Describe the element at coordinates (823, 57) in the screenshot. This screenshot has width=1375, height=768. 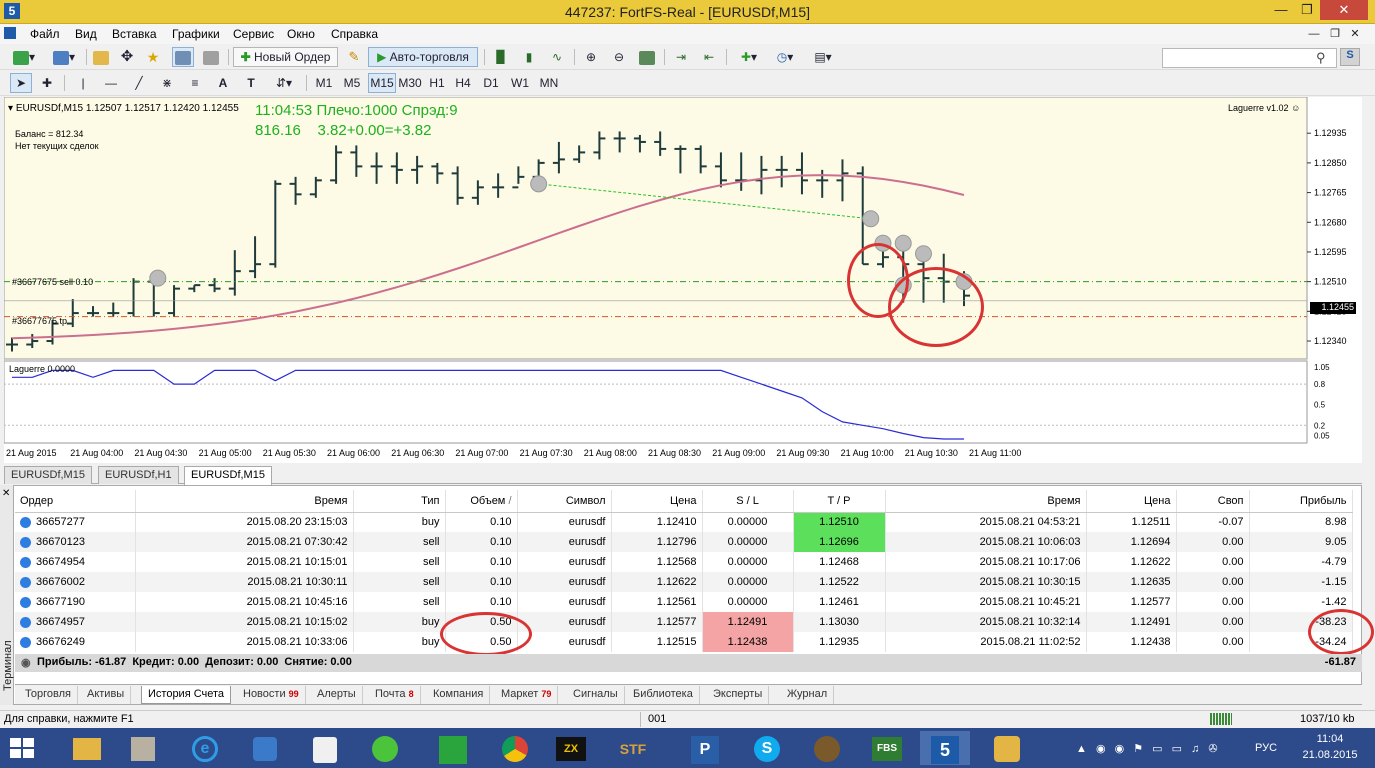
I see `templates-button: ▤▾` at that location.